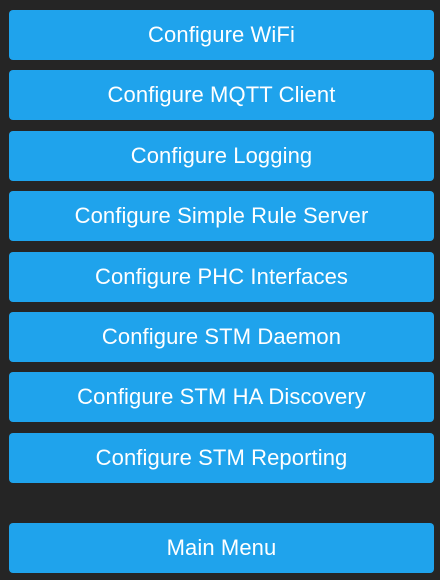  Describe the element at coordinates (221, 397) in the screenshot. I see `configure-stm-ha-discovery-button: Configure STM HA Discovery` at that location.